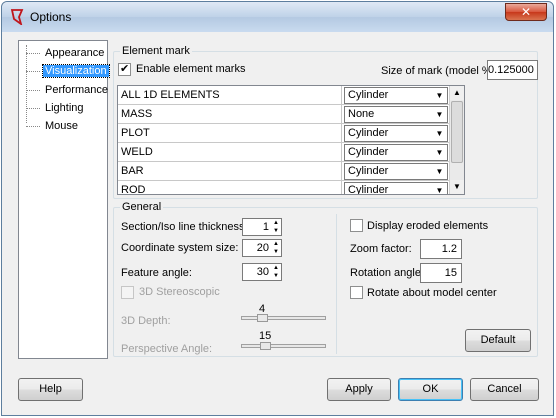 This screenshot has height=418, width=556. What do you see at coordinates (498, 340) in the screenshot?
I see `default-button: Default` at bounding box center [498, 340].